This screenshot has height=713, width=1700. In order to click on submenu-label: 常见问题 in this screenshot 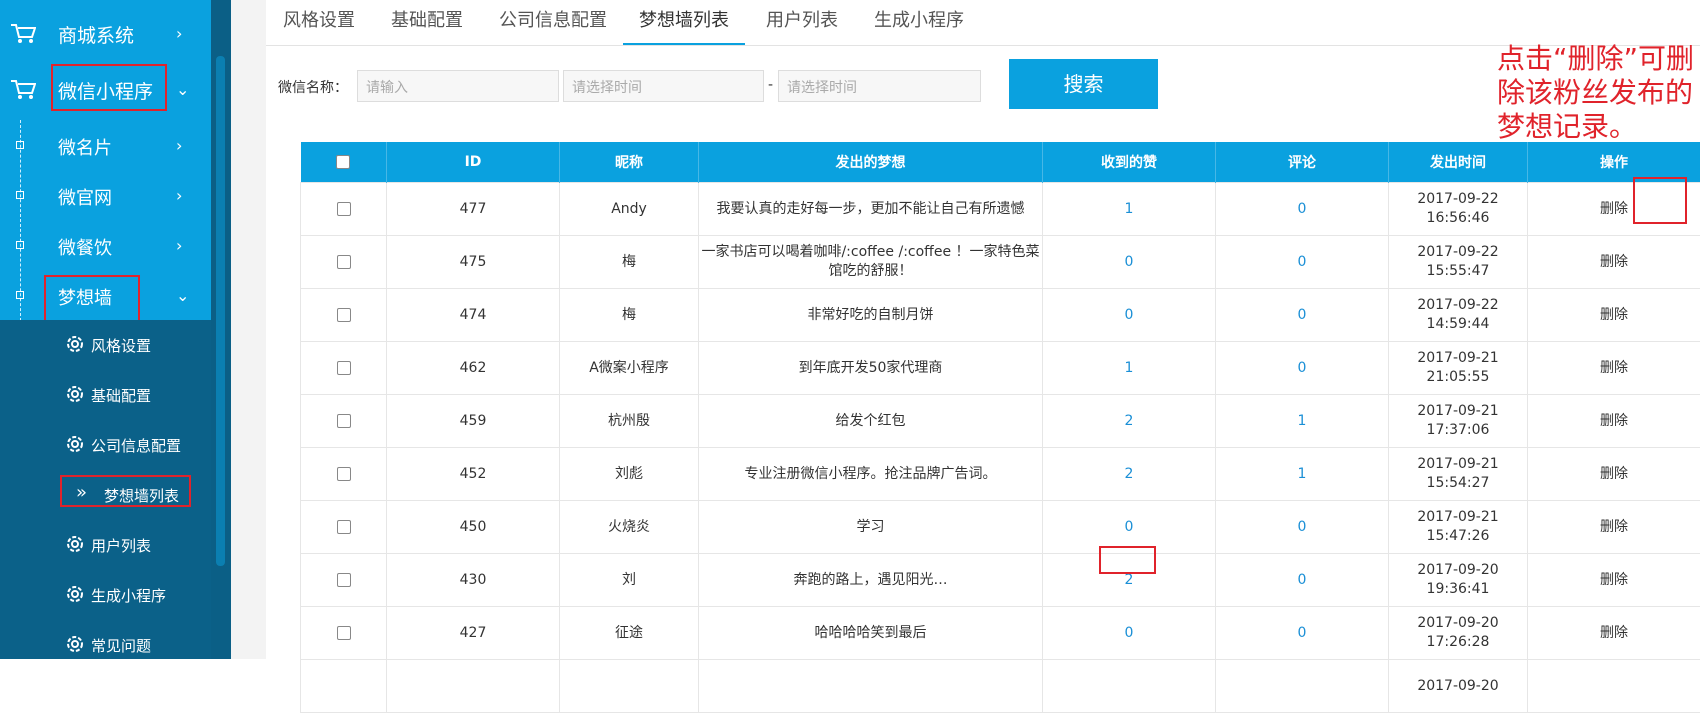, I will do `click(121, 645)`.